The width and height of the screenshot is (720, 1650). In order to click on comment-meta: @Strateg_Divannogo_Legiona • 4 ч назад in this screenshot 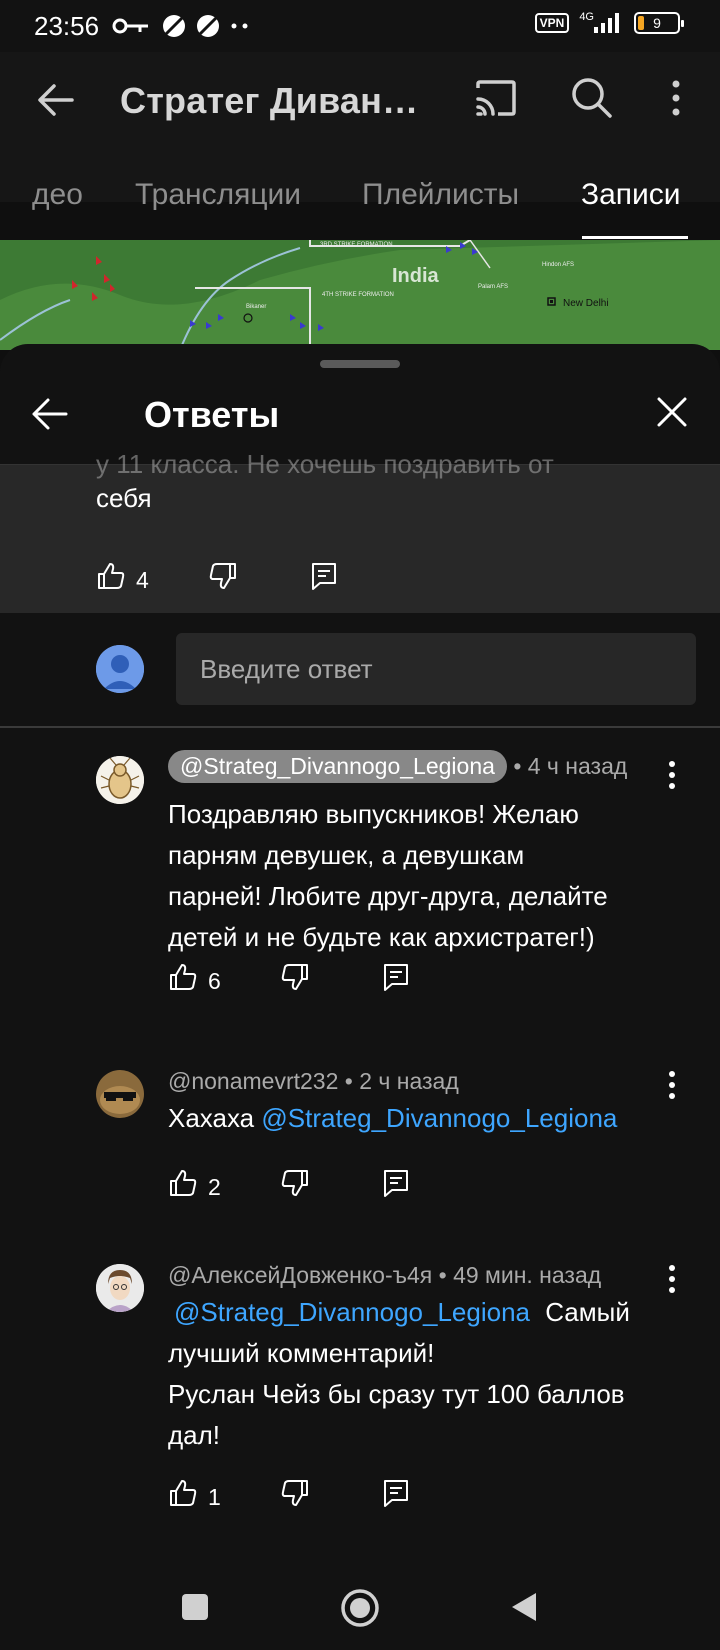, I will do `click(397, 766)`.